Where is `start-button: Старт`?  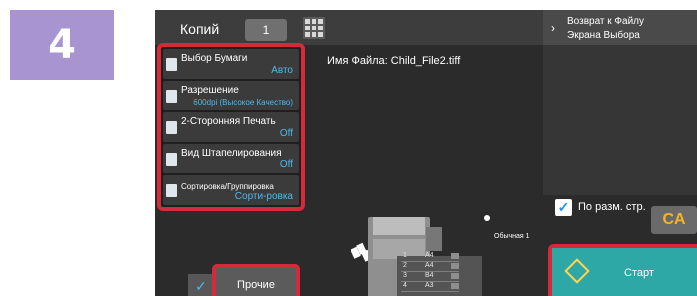 start-button: Старт is located at coordinates (624, 272).